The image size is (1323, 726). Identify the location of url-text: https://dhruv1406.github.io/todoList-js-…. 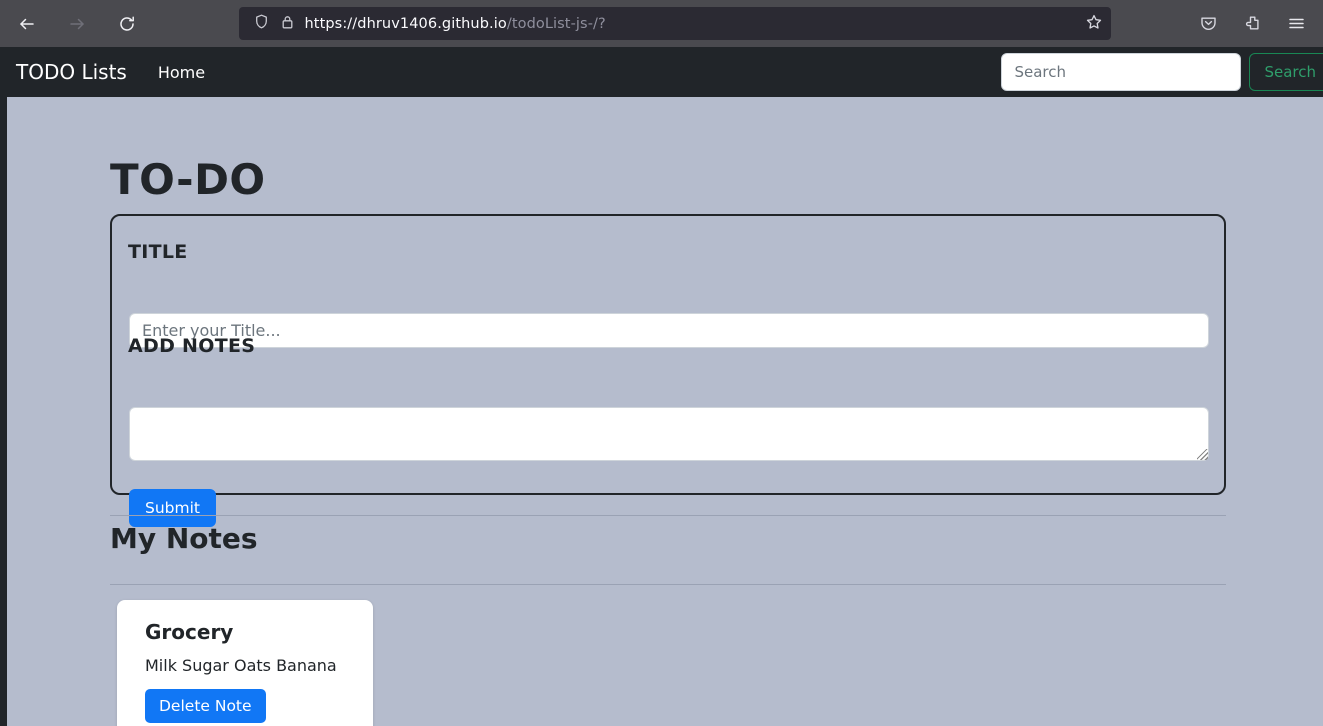
(690, 24).